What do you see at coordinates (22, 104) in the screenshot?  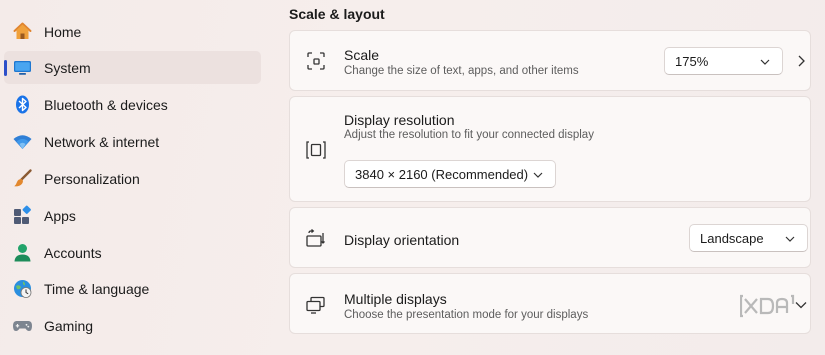 I see `bluetooth-icon` at bounding box center [22, 104].